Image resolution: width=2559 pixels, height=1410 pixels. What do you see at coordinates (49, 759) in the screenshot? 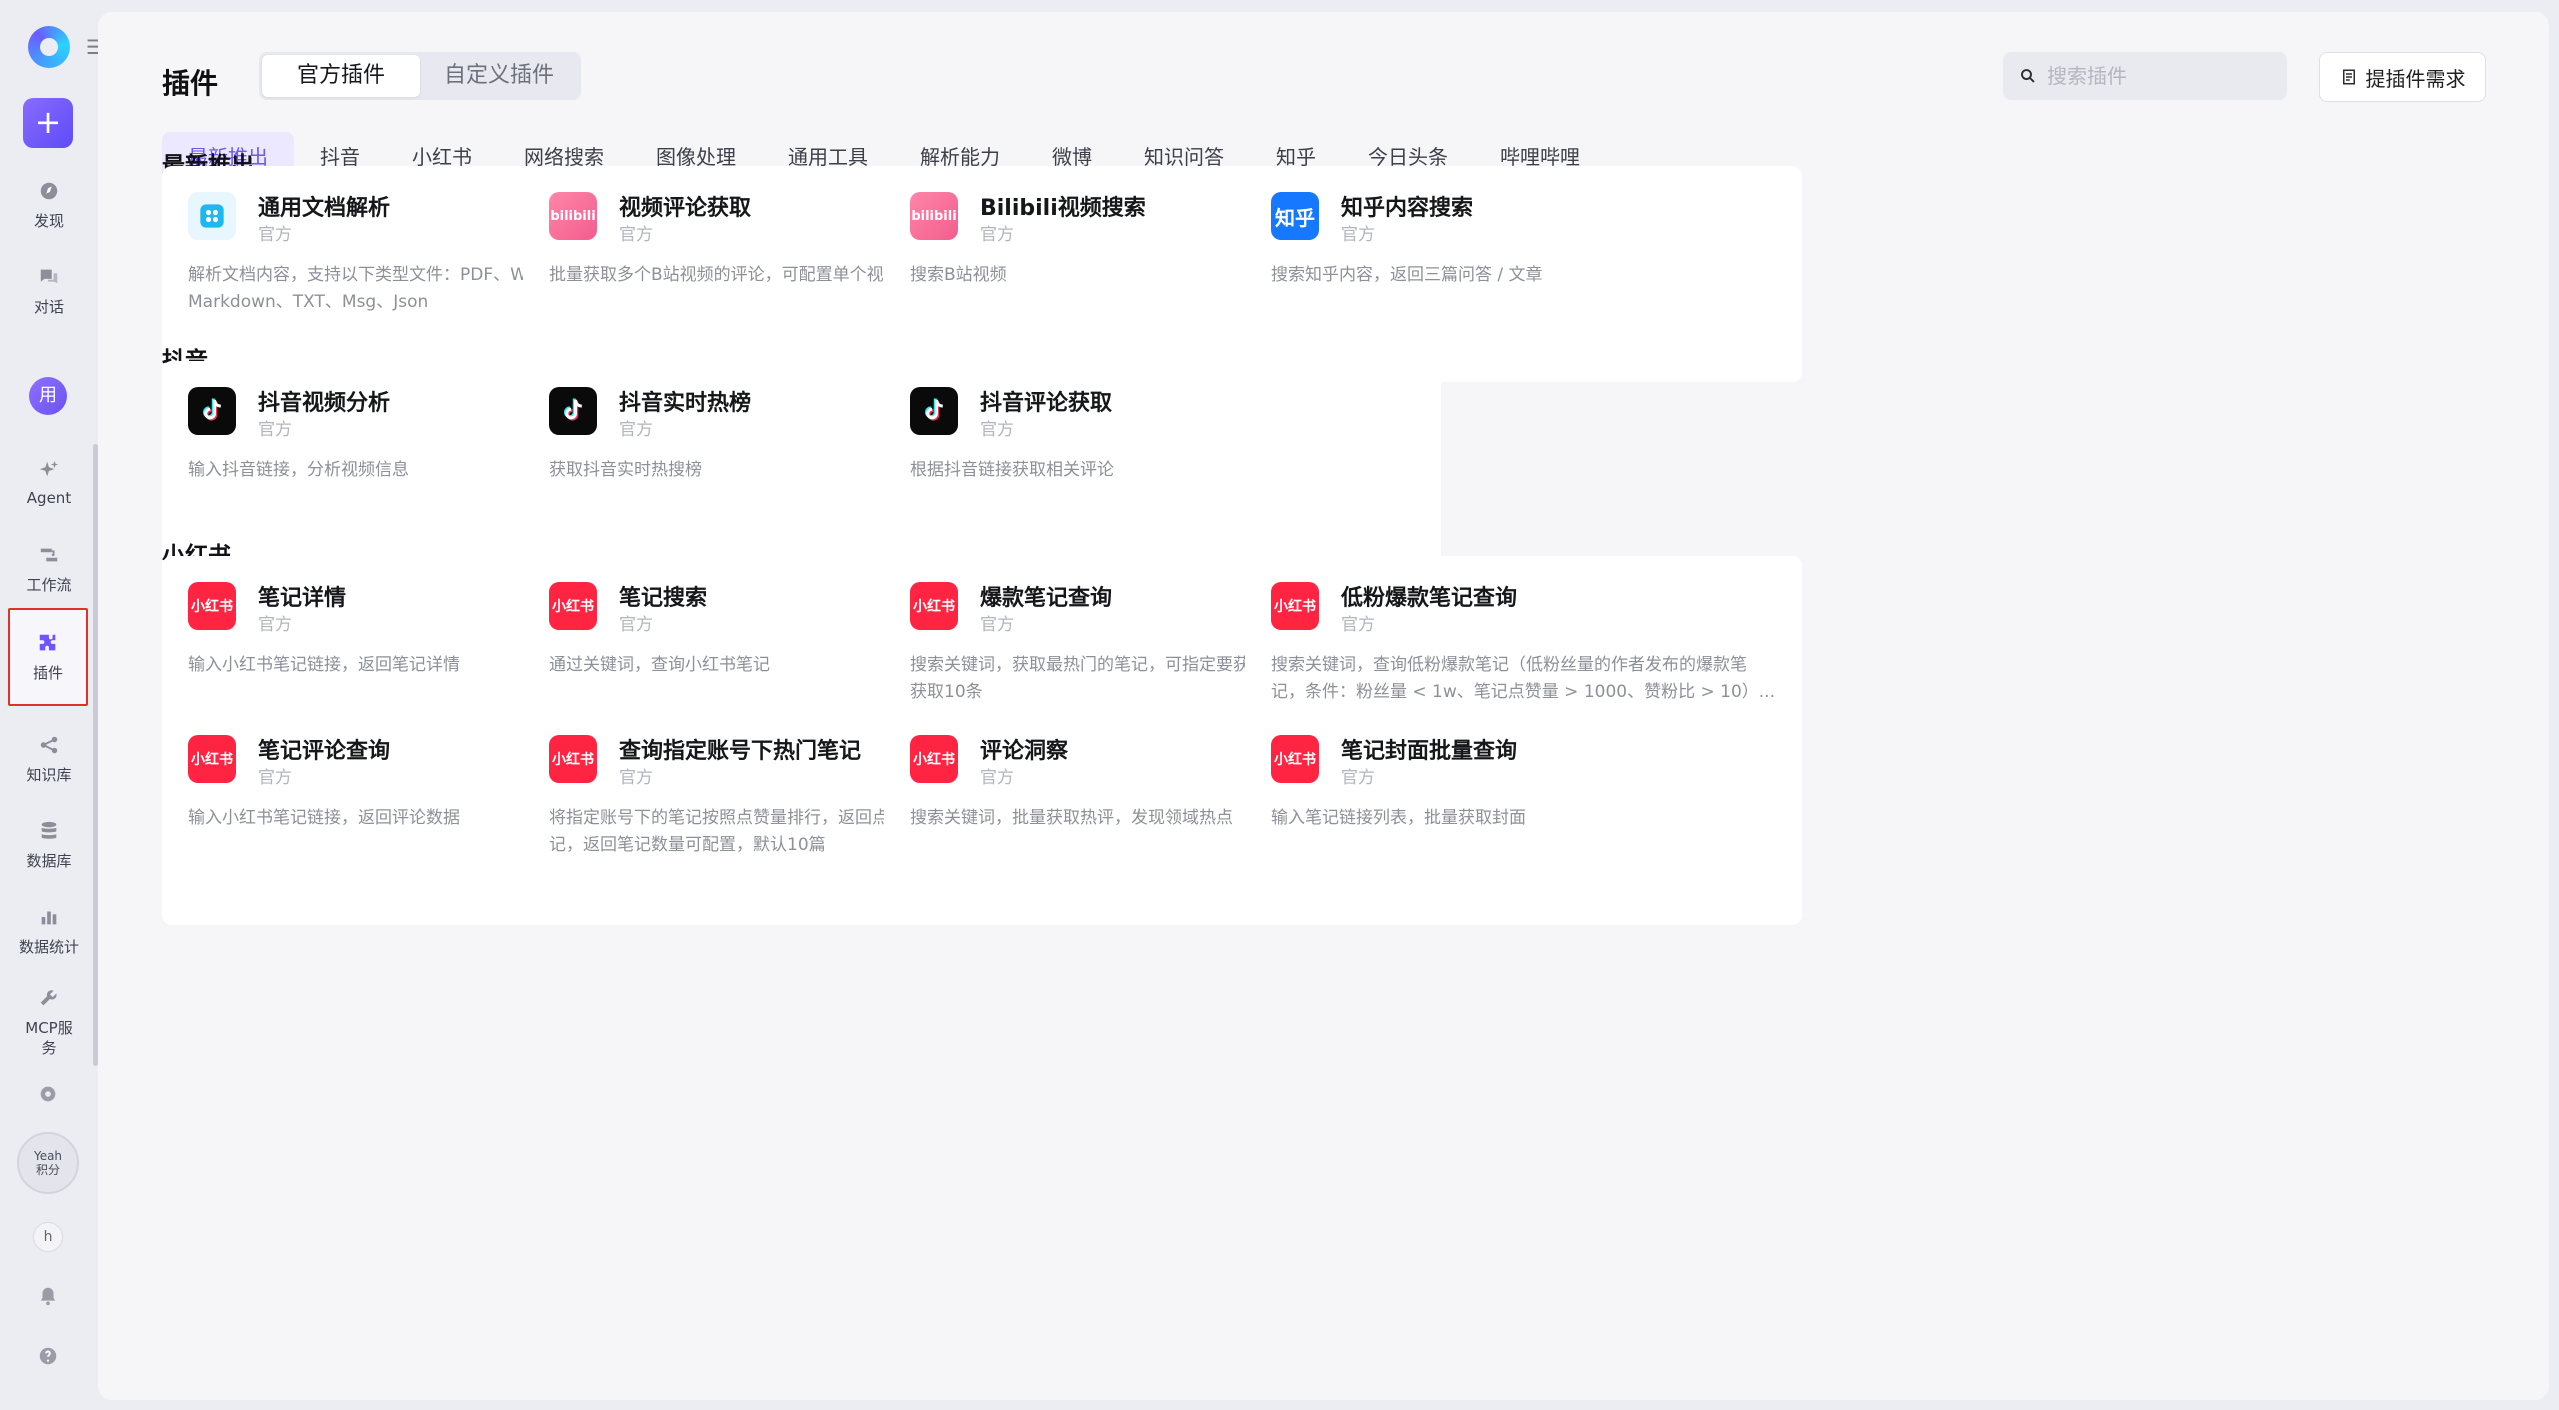
I see `nav-knowledge: 知识库` at bounding box center [49, 759].